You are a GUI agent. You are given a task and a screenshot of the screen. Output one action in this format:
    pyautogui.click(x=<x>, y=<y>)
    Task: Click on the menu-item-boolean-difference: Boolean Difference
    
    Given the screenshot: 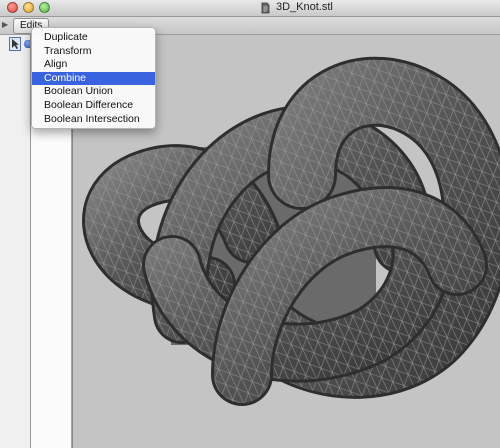 What is the action you would take?
    pyautogui.click(x=93, y=106)
    